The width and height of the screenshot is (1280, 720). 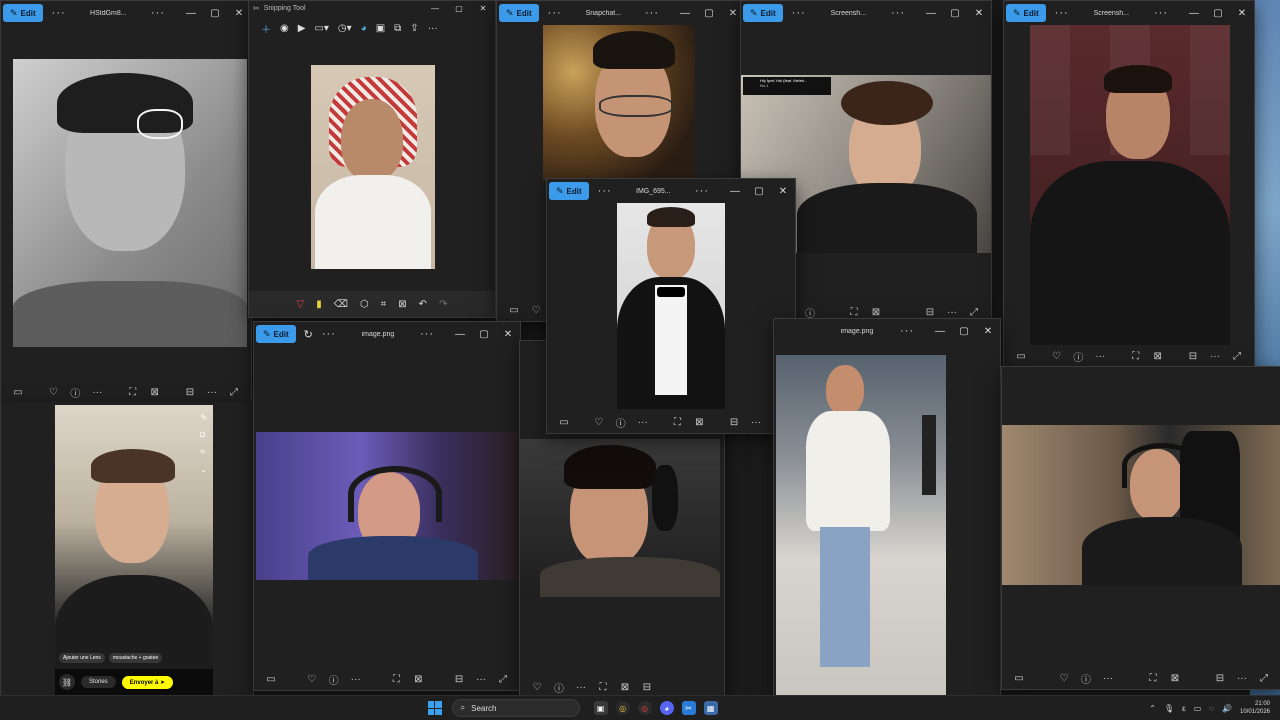 I want to click on microphone-icon: 🎙, so click(x=1169, y=708).